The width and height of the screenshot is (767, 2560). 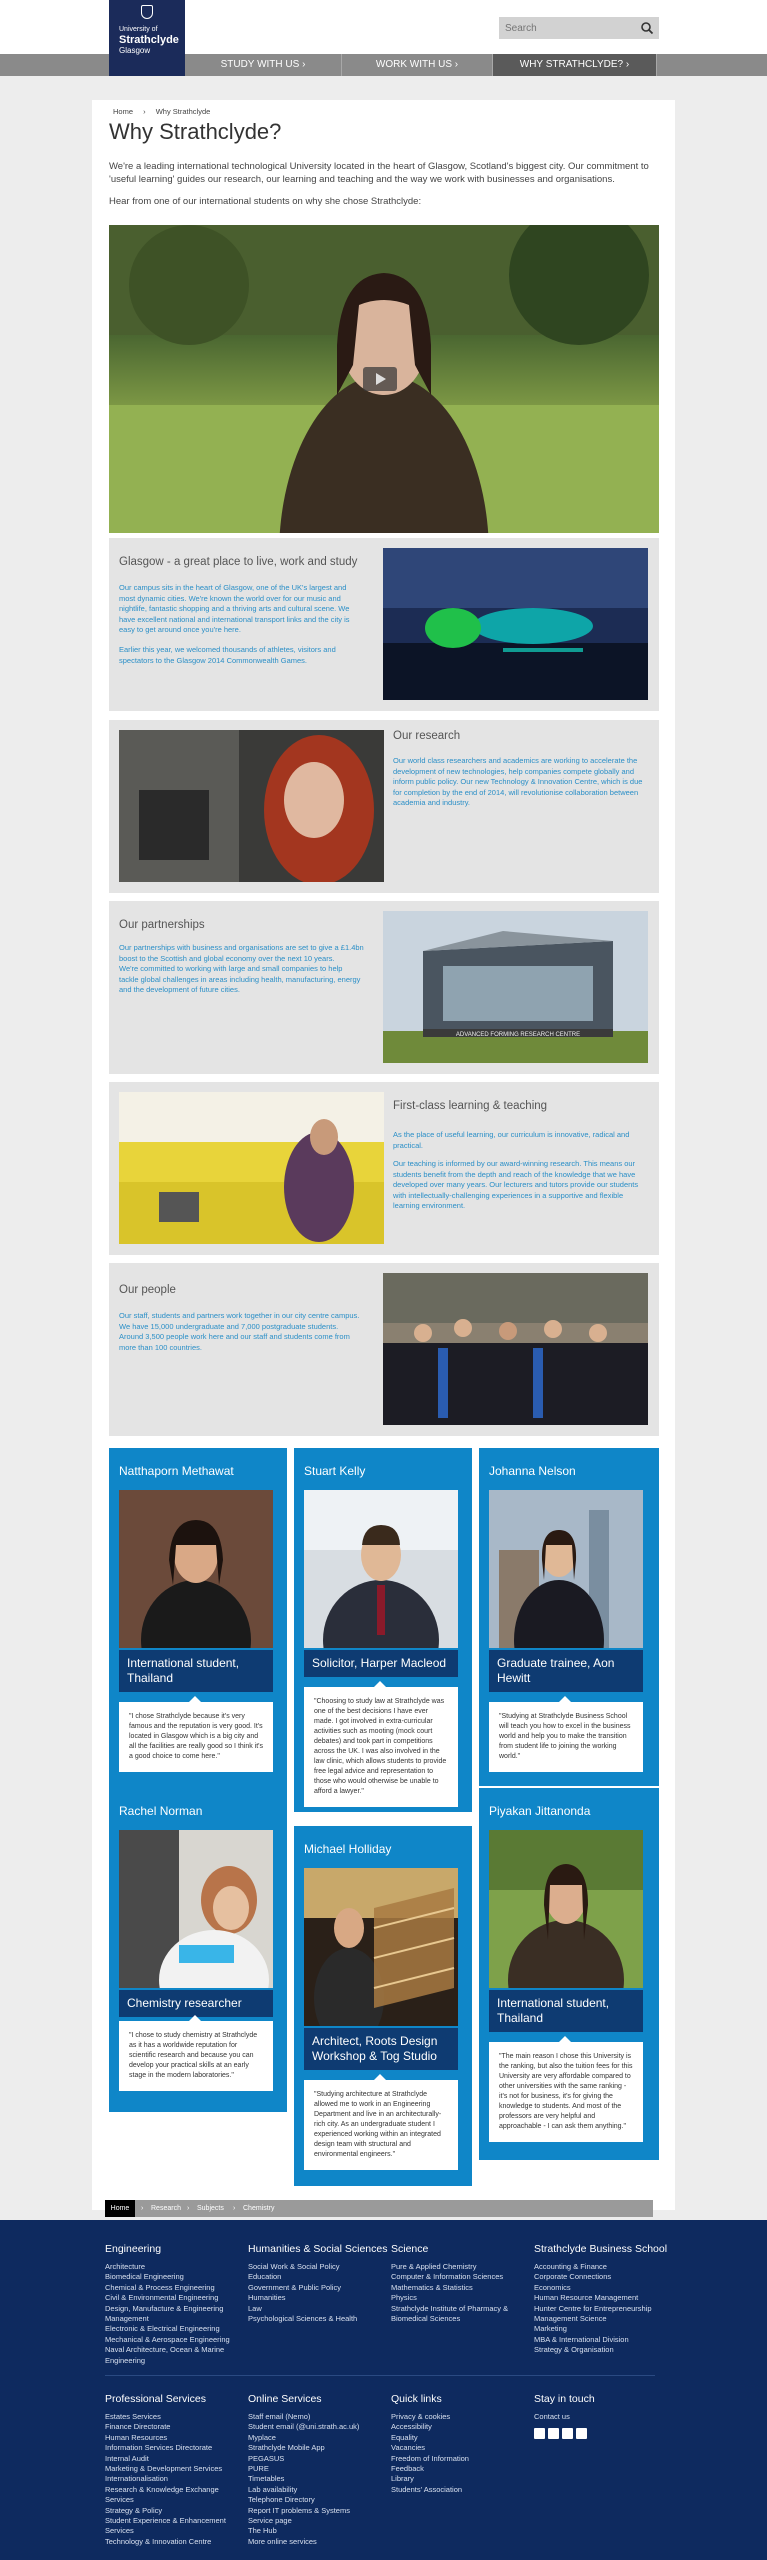 I want to click on footer-link: Civil & Environmental Engineering, so click(x=175, y=2298).